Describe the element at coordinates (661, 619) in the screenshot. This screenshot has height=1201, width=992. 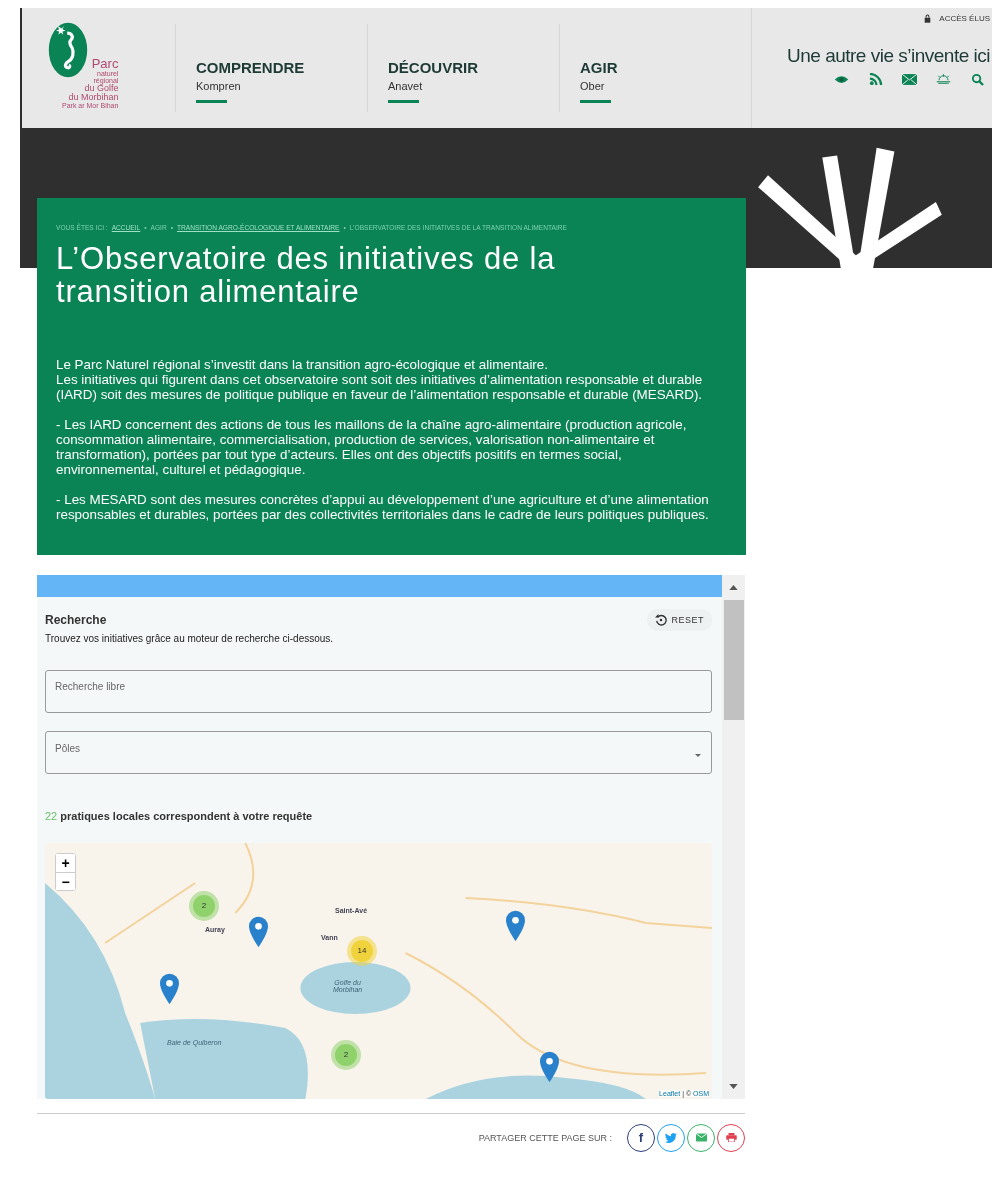
I see `reset-icon` at that location.